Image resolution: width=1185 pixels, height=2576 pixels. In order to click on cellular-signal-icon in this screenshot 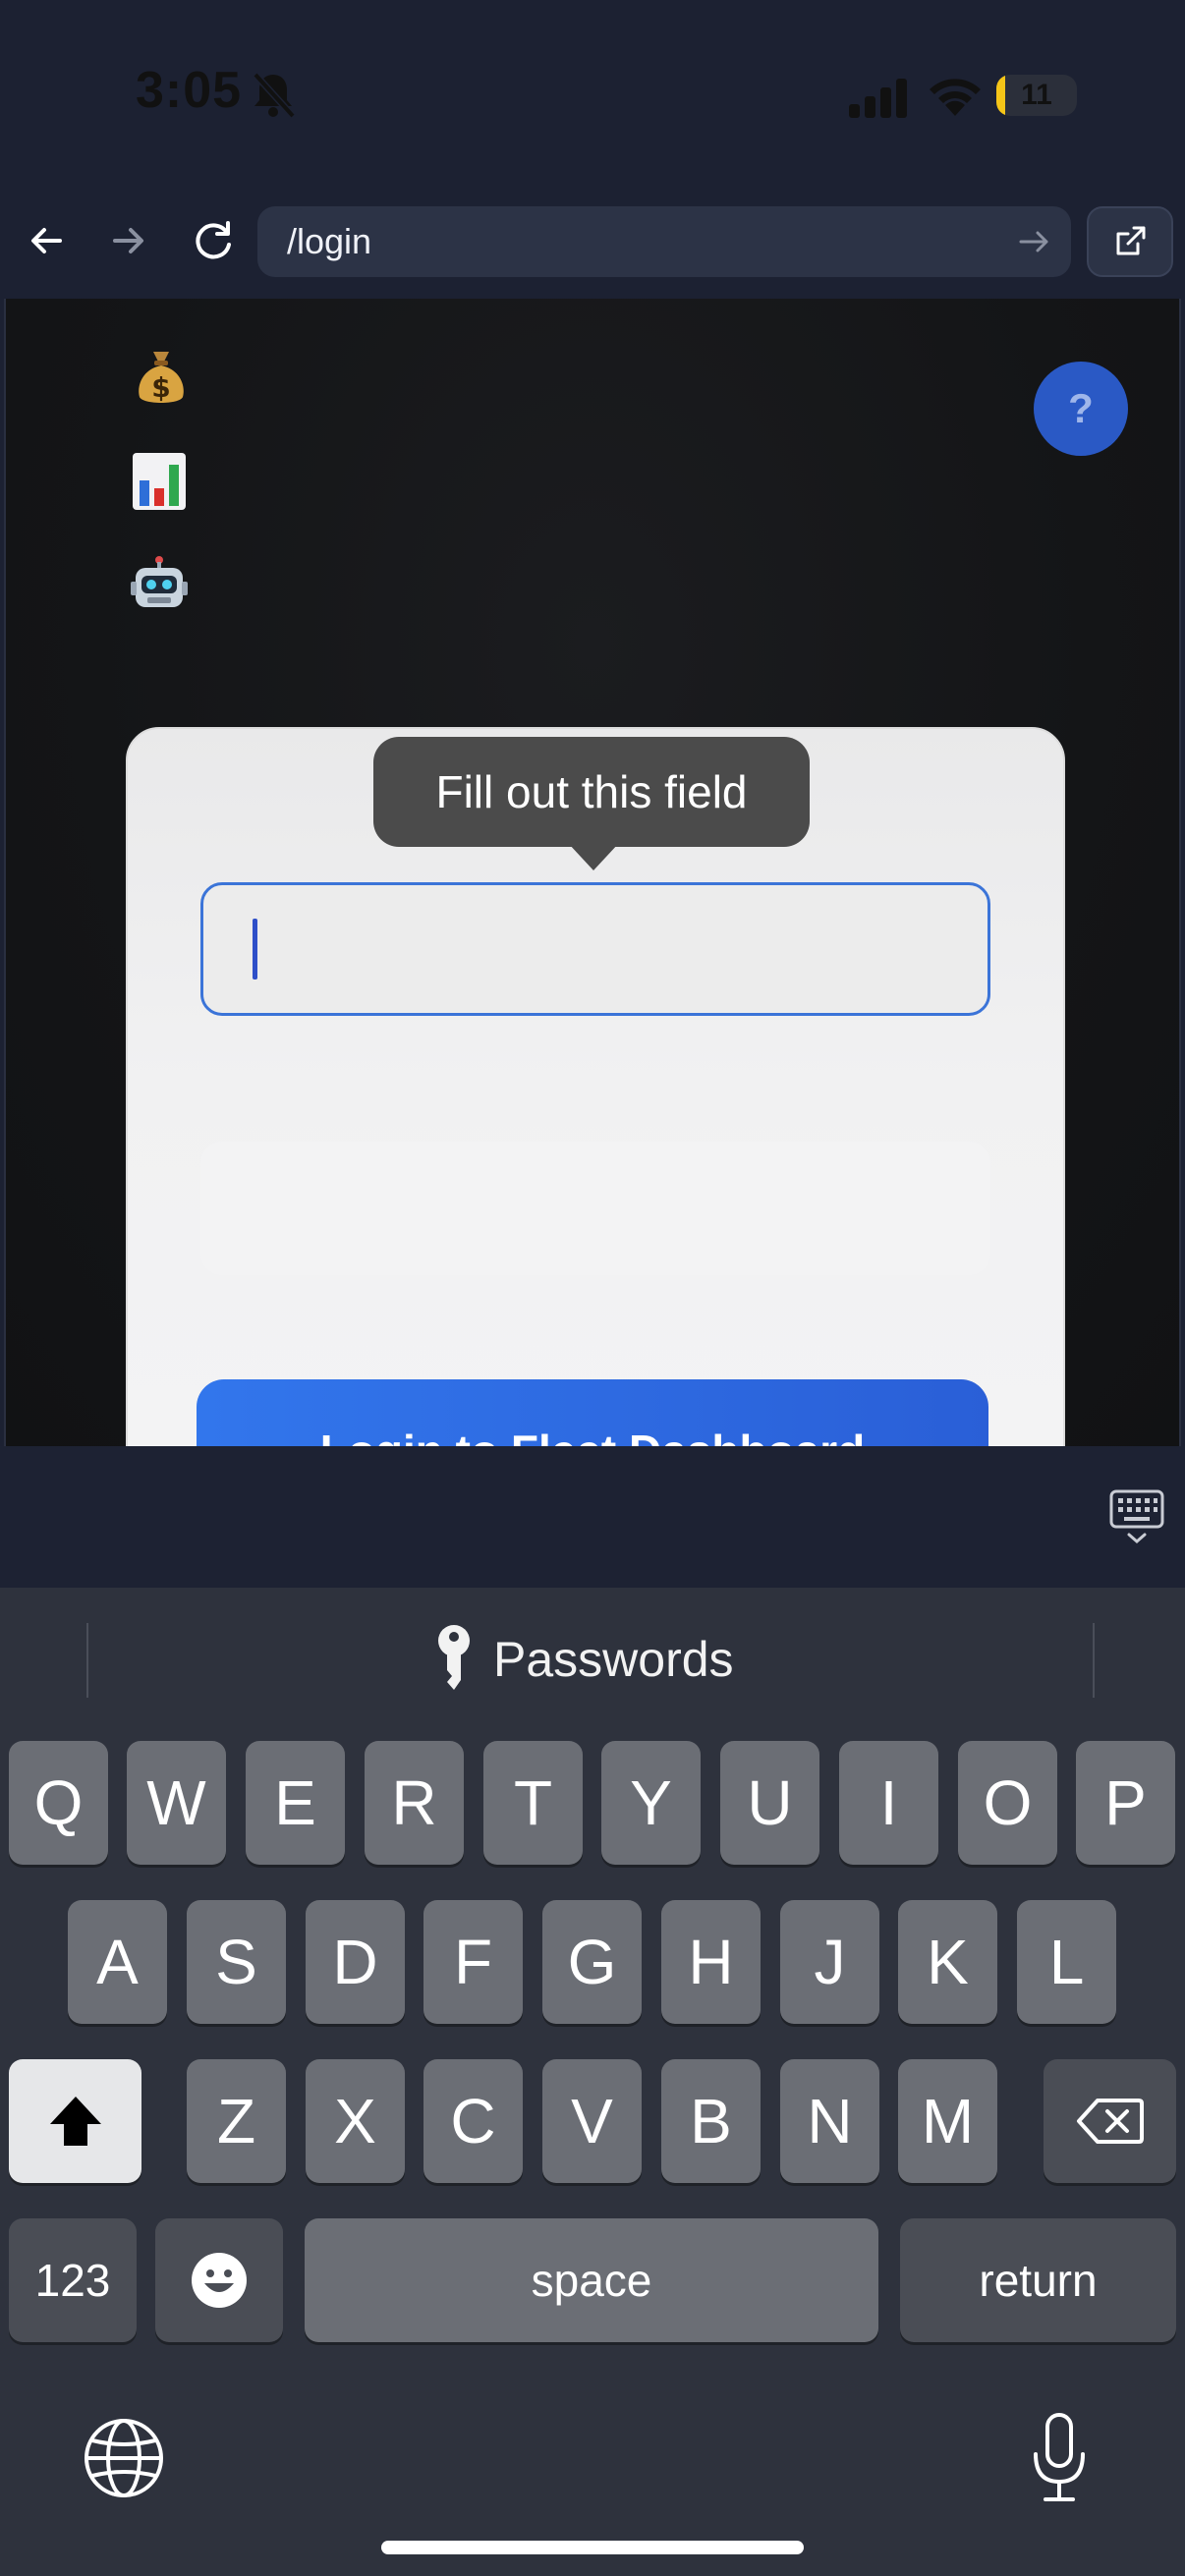, I will do `click(879, 97)`.